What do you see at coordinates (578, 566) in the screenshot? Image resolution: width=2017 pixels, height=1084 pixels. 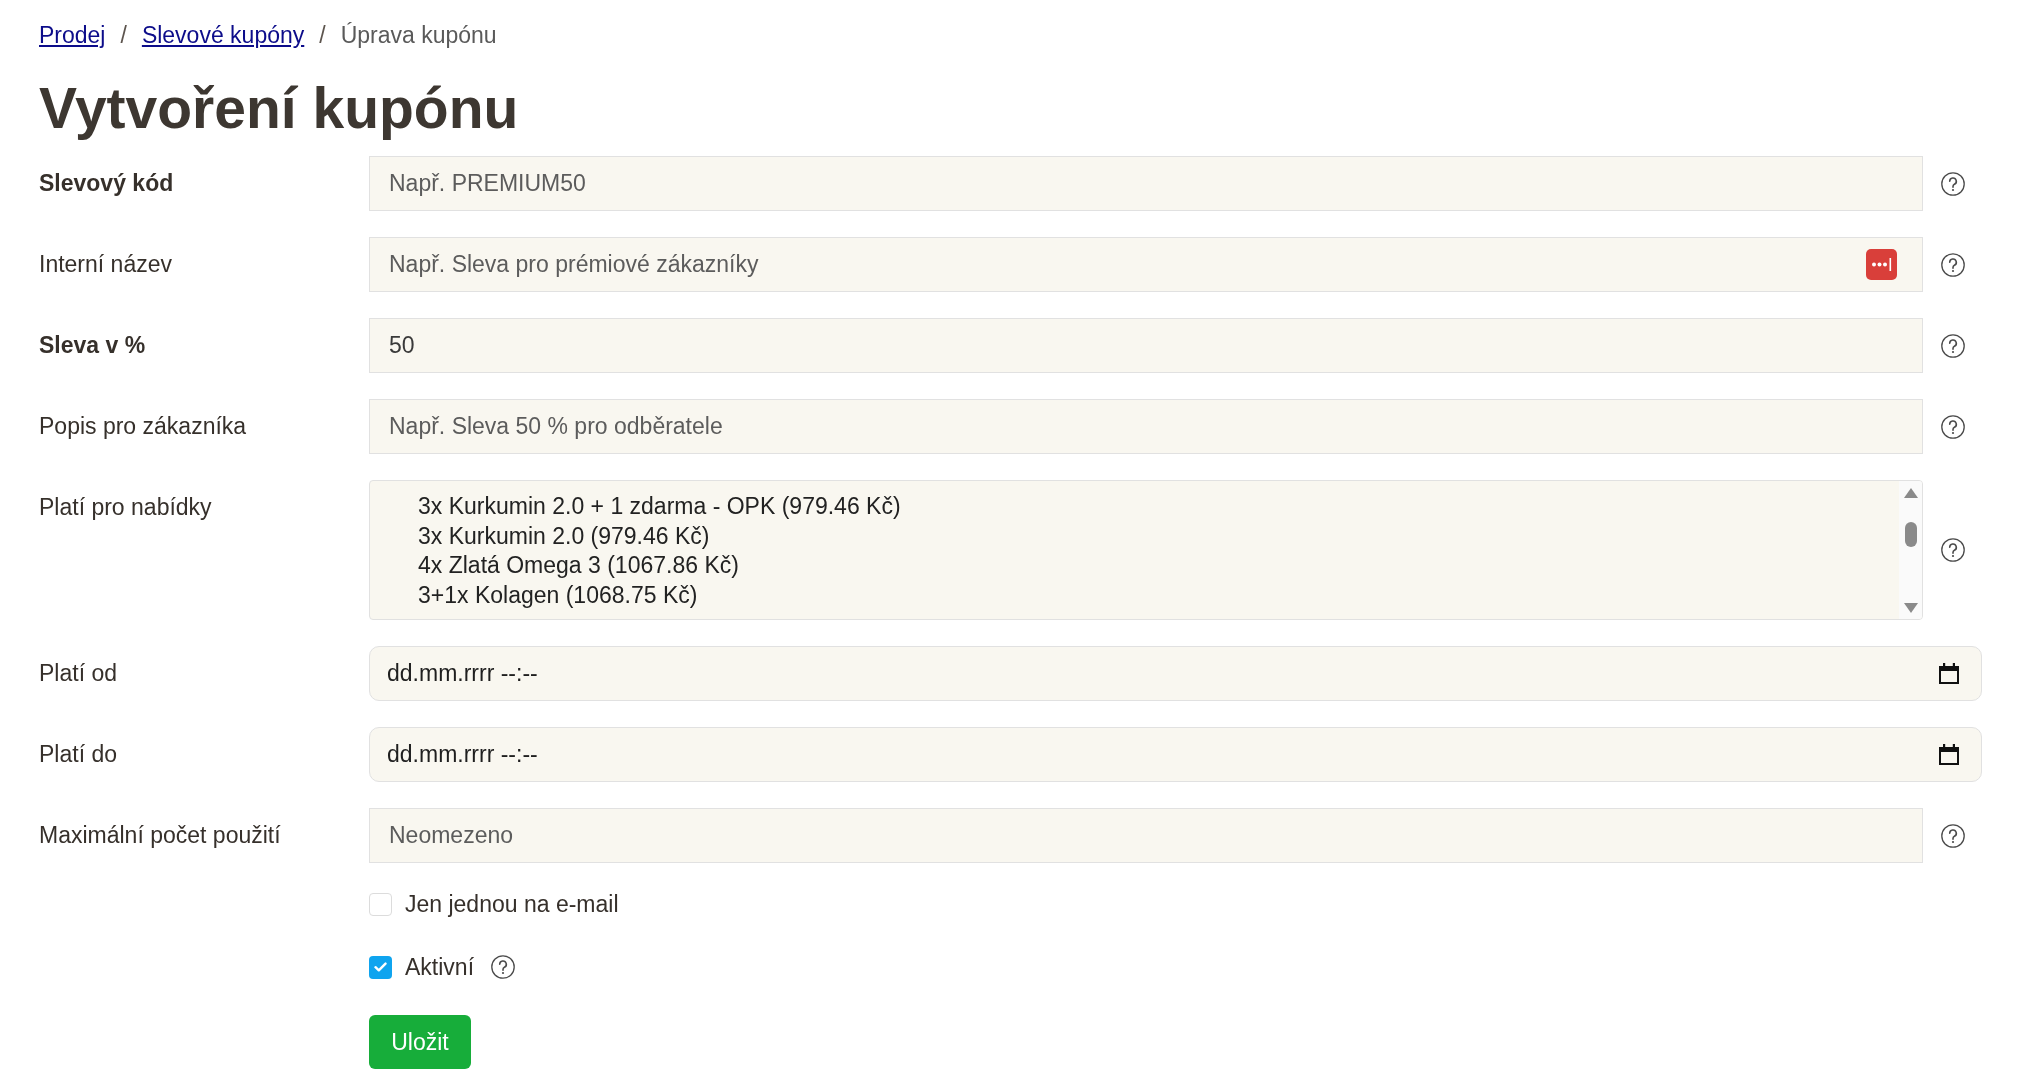 I see `list-option: 4x Zlatá Omega 3 (1067.86 Kč)` at bounding box center [578, 566].